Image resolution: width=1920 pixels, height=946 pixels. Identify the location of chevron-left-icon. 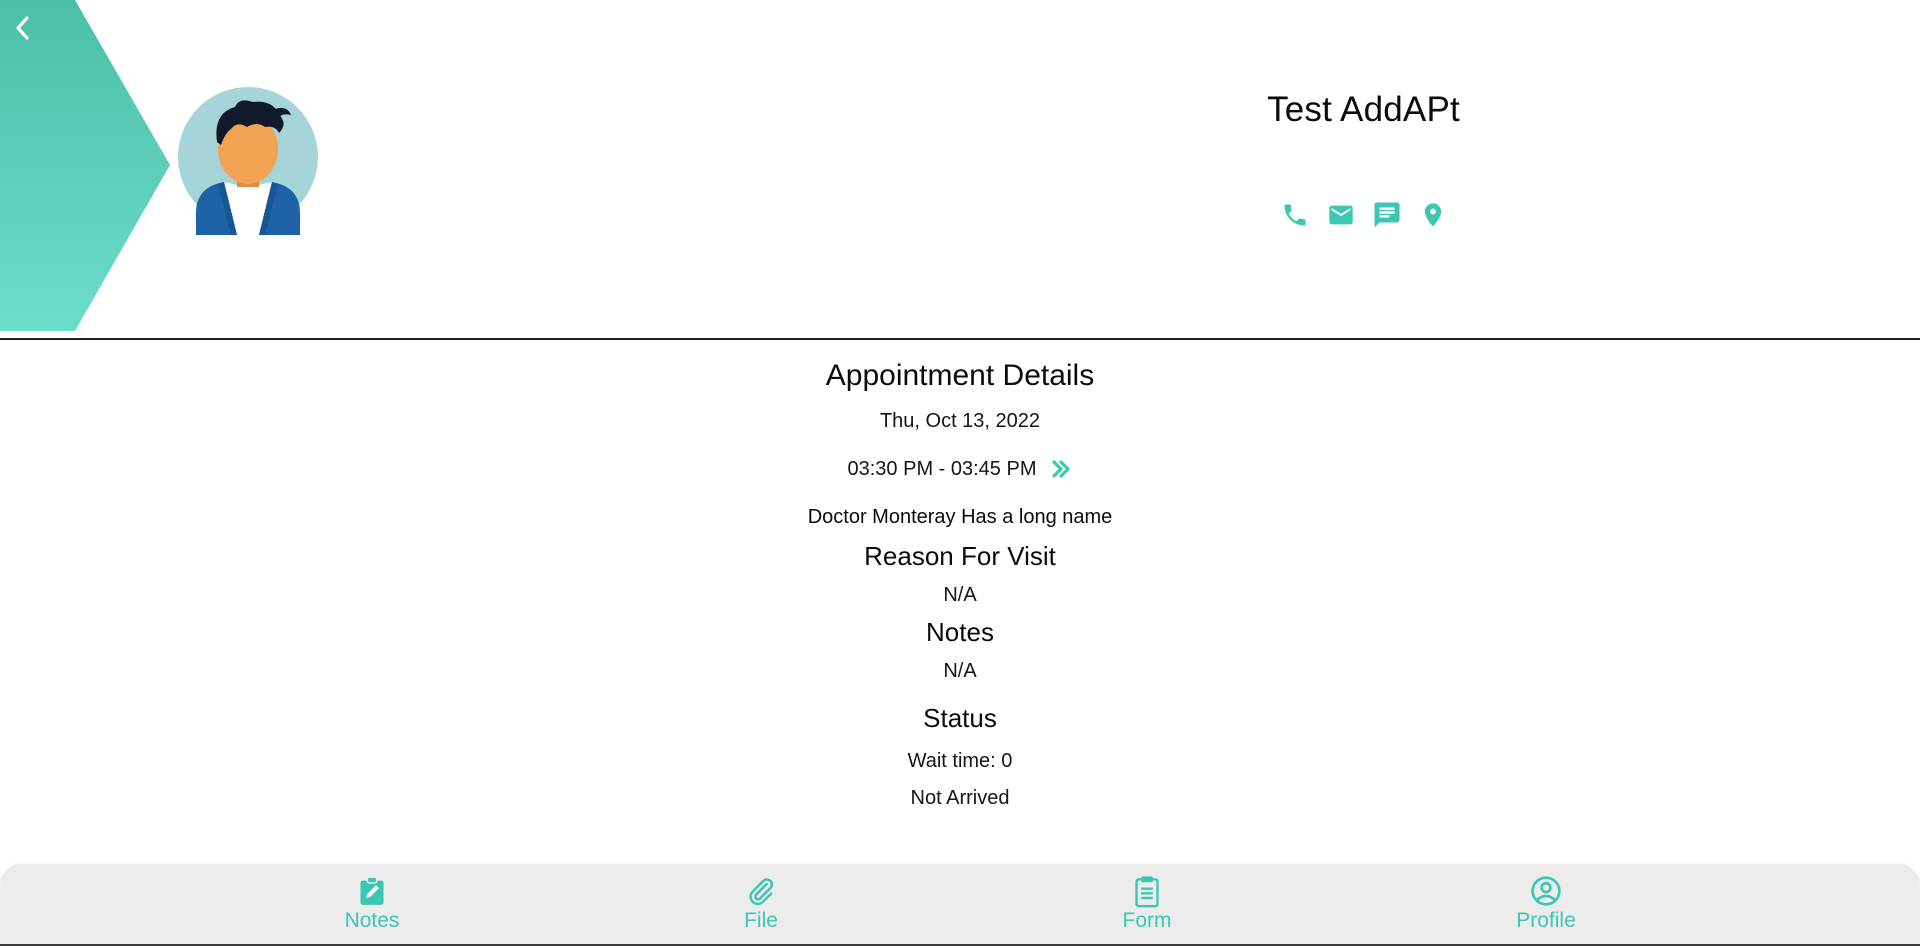
(22, 28).